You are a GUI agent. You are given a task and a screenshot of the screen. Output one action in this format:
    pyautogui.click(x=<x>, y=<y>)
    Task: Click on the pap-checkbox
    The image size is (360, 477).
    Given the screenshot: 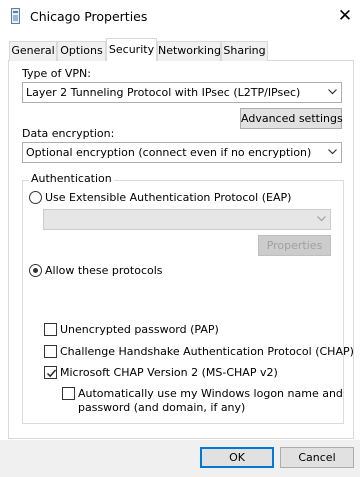 What is the action you would take?
    pyautogui.click(x=50, y=329)
    